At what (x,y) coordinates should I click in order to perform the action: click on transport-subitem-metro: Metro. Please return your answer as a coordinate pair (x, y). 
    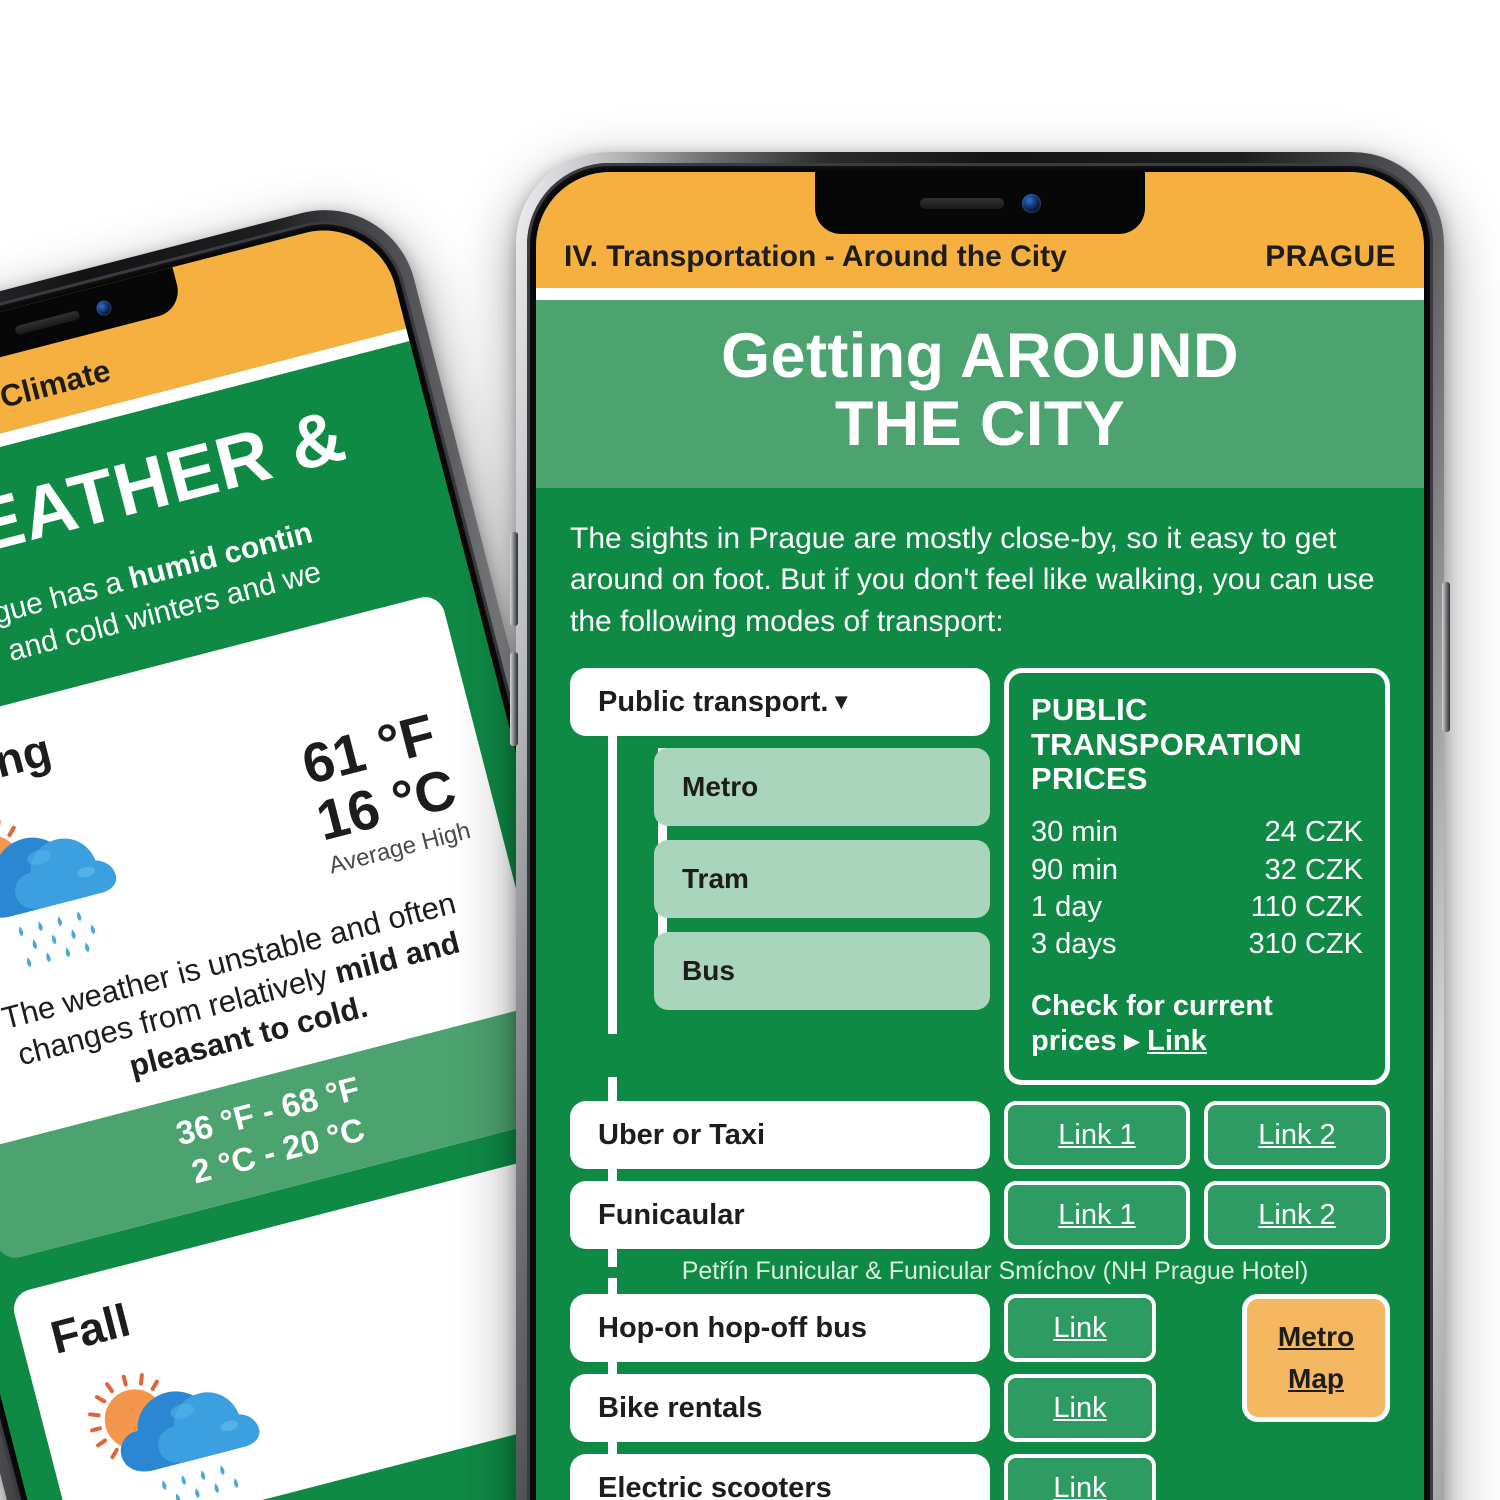
    Looking at the image, I should click on (822, 787).